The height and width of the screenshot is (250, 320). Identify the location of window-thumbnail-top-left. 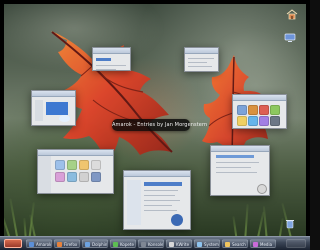
(111, 59).